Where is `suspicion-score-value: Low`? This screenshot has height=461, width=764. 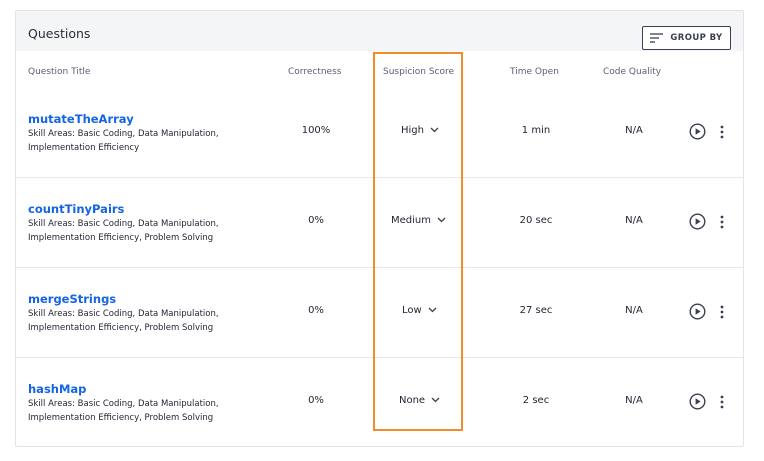
suspicion-score-value: Low is located at coordinates (412, 310).